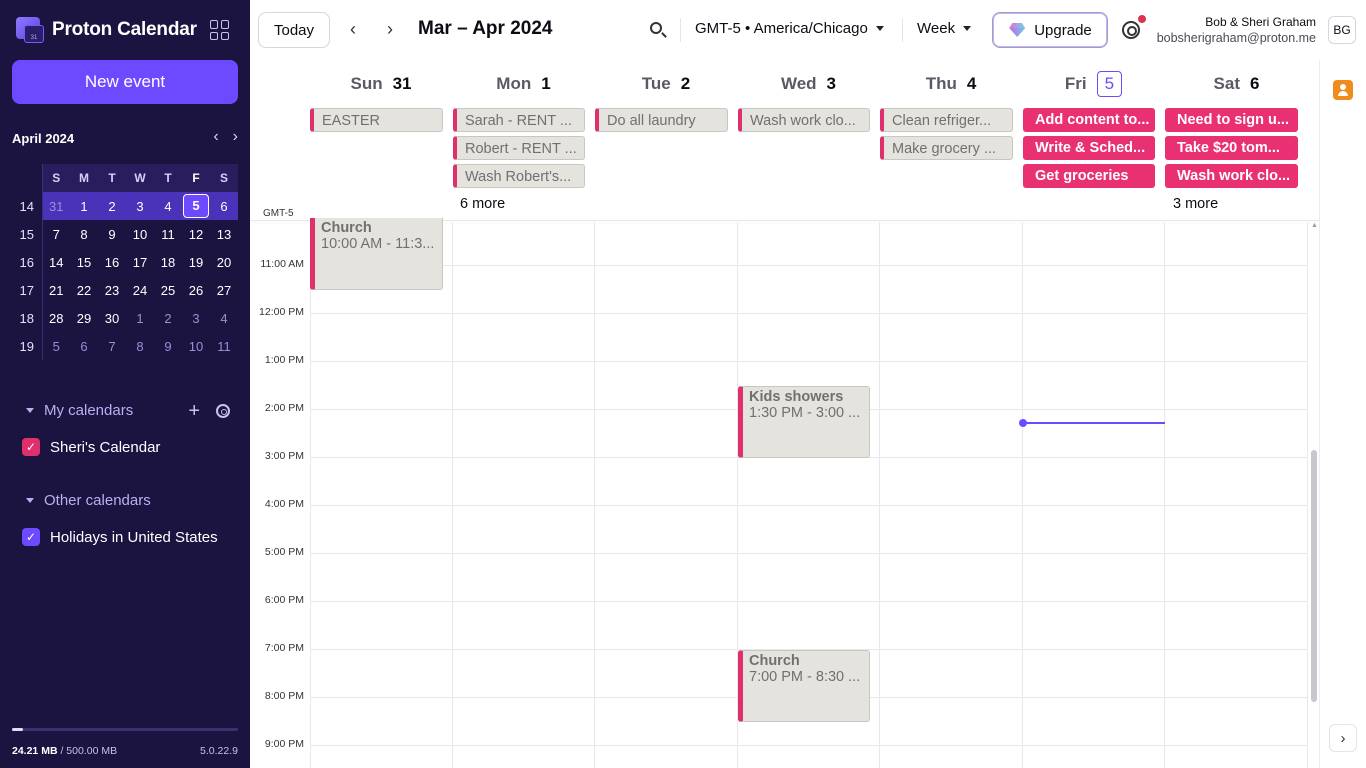  What do you see at coordinates (390, 29) in the screenshot?
I see `chevron-right-icon: ›` at bounding box center [390, 29].